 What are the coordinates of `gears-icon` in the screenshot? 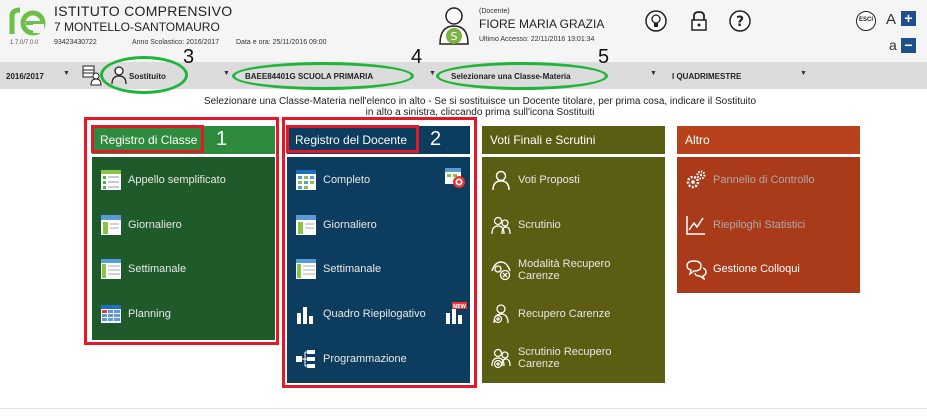 It's located at (696, 179).